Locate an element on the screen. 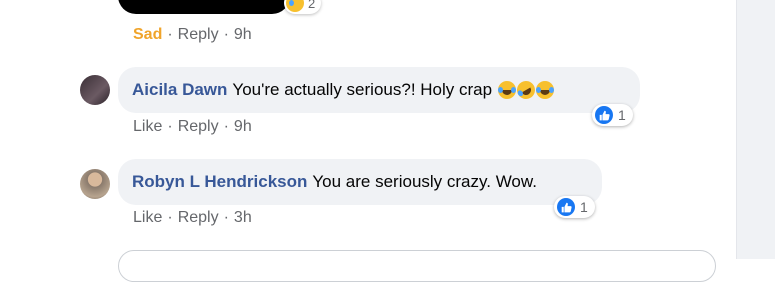 The image size is (775, 282). scrollbar-track is located at coordinates (755, 129).